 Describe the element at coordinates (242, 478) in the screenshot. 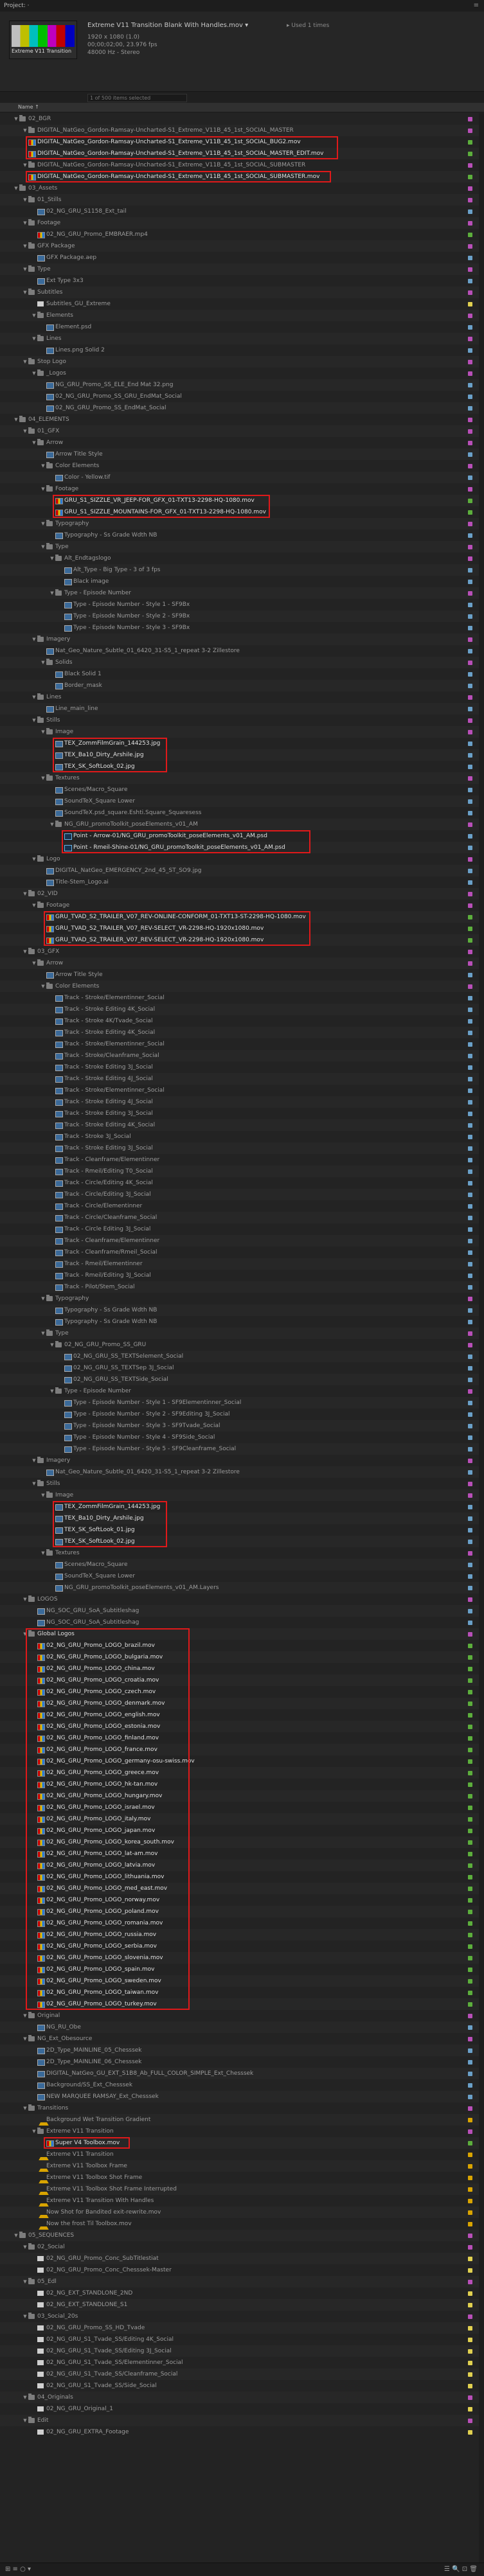

I see `bin-item-row: Color - Yellow.tif` at that location.